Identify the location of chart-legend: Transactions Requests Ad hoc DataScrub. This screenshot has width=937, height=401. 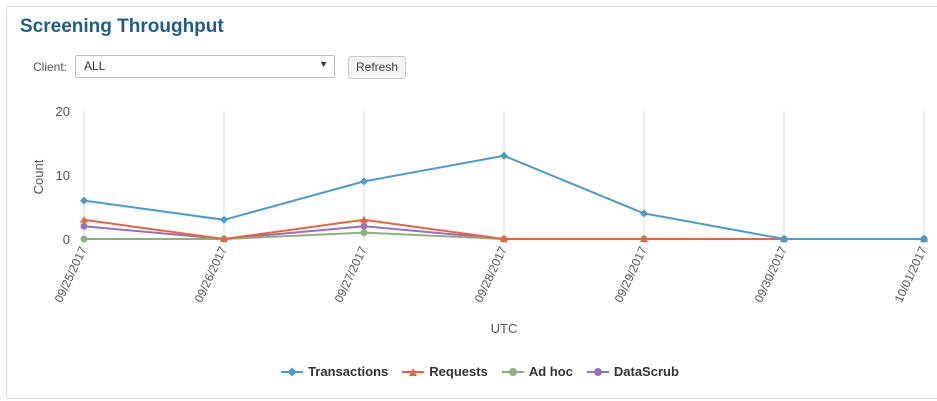
(468, 372).